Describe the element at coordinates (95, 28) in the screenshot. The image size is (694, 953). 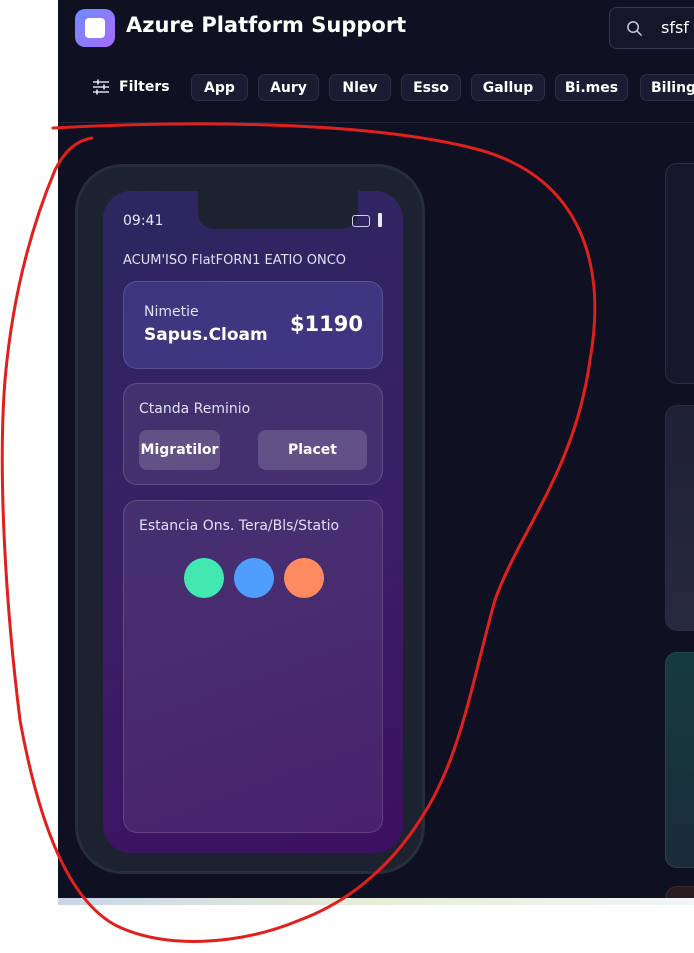
I see `app-logo` at that location.